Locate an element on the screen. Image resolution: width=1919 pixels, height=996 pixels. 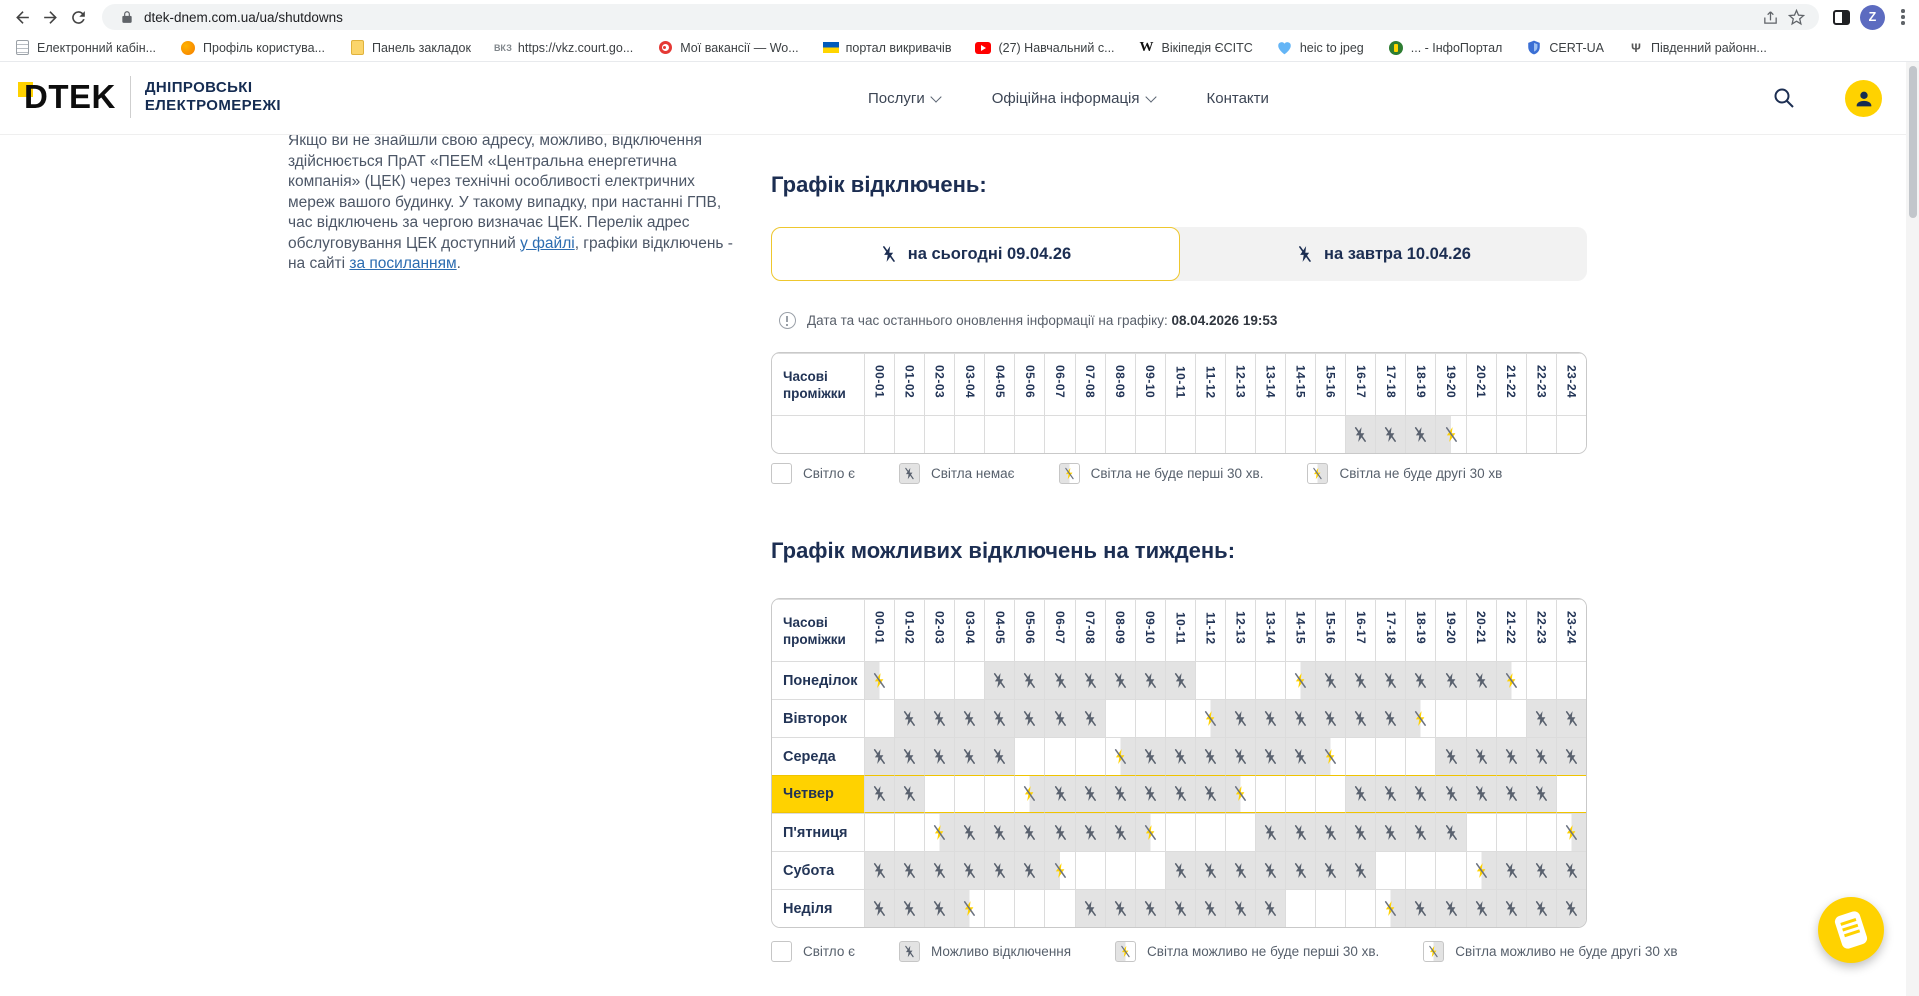
time-slot-header: 00-01 is located at coordinates (879, 384).